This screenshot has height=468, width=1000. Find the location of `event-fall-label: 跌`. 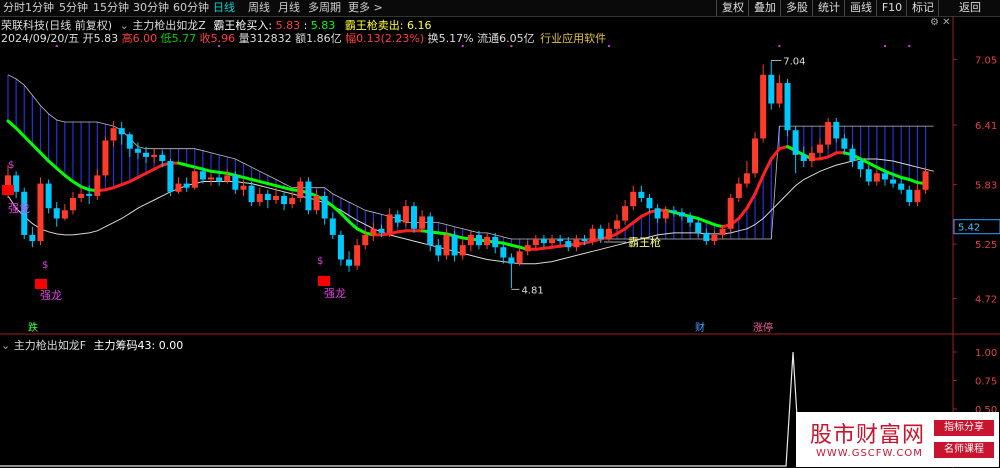

event-fall-label: 跌 is located at coordinates (33, 327).